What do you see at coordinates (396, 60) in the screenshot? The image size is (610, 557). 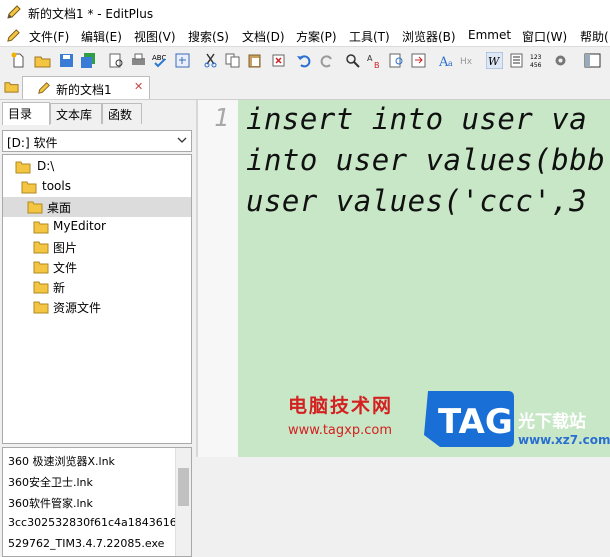 I see `find-in-files-icon` at bounding box center [396, 60].